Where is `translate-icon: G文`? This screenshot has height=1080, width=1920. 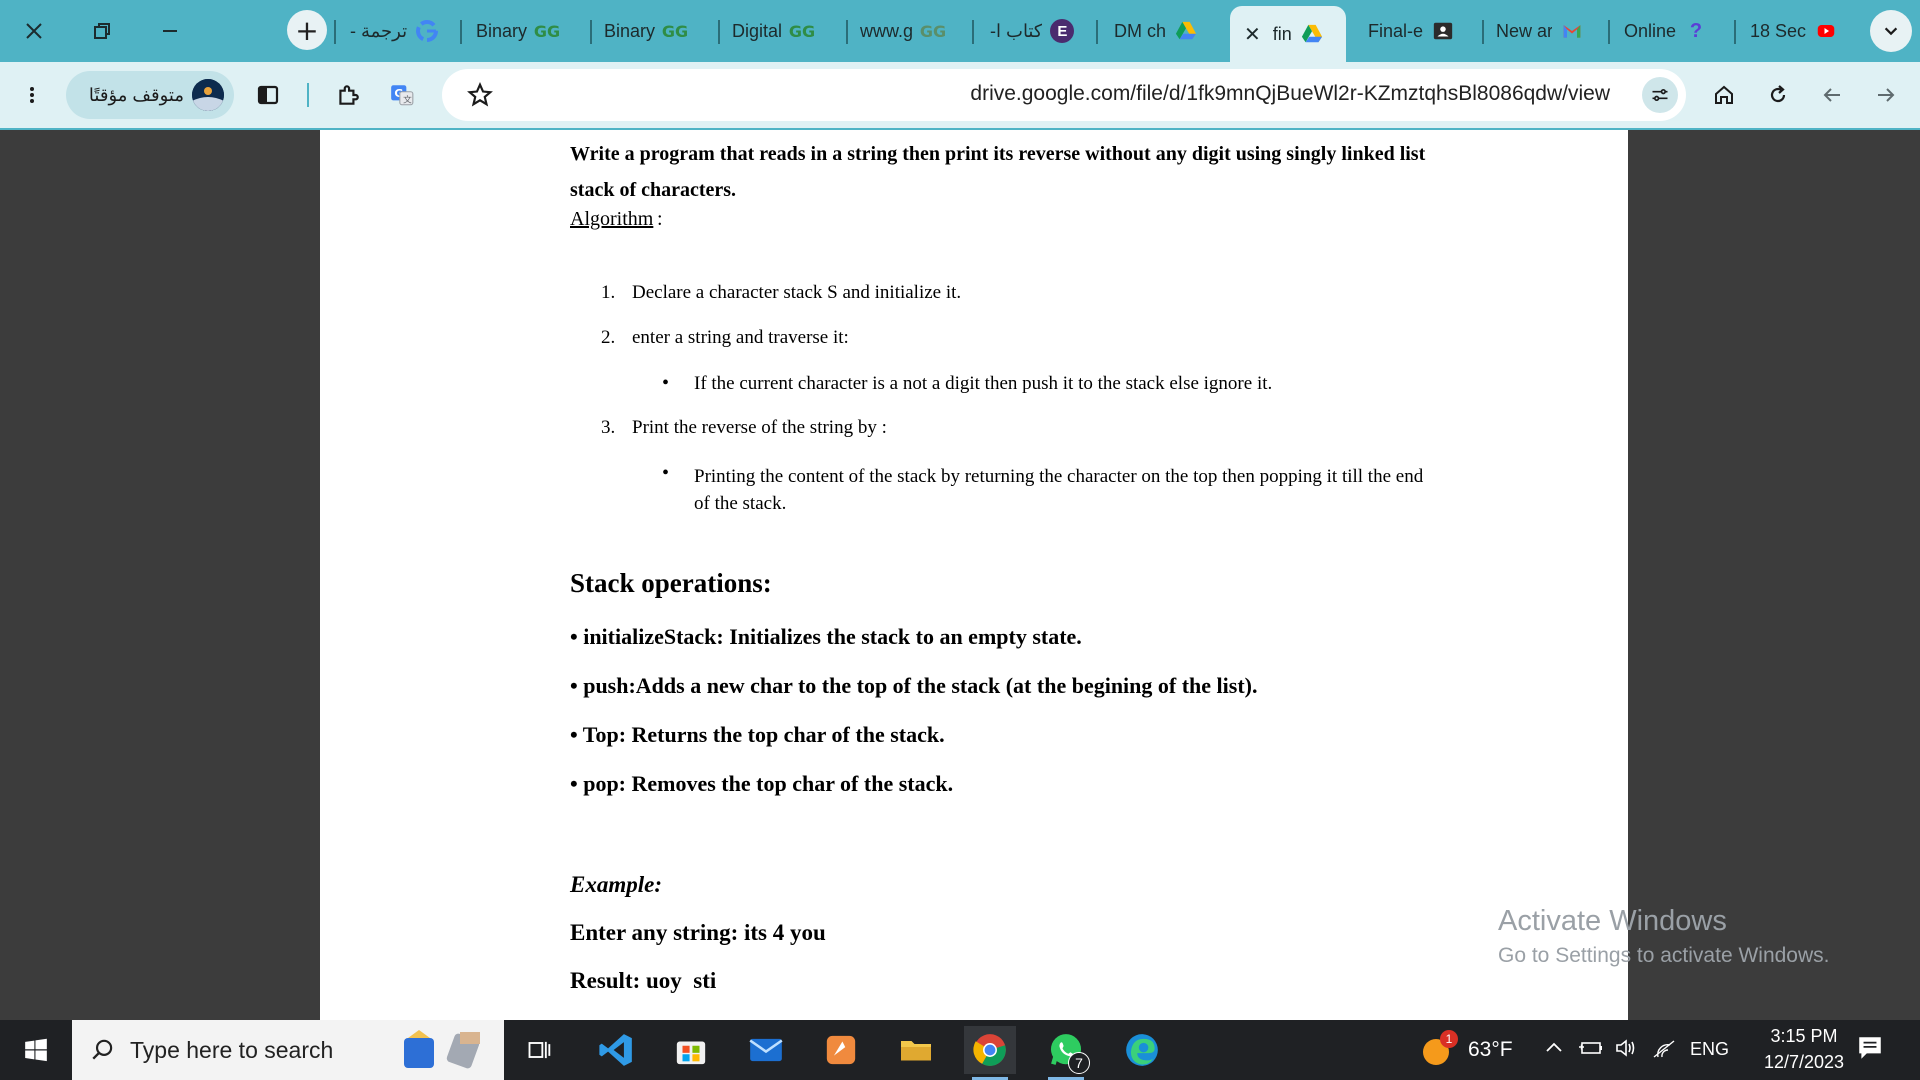 translate-icon: G文 is located at coordinates (402, 95).